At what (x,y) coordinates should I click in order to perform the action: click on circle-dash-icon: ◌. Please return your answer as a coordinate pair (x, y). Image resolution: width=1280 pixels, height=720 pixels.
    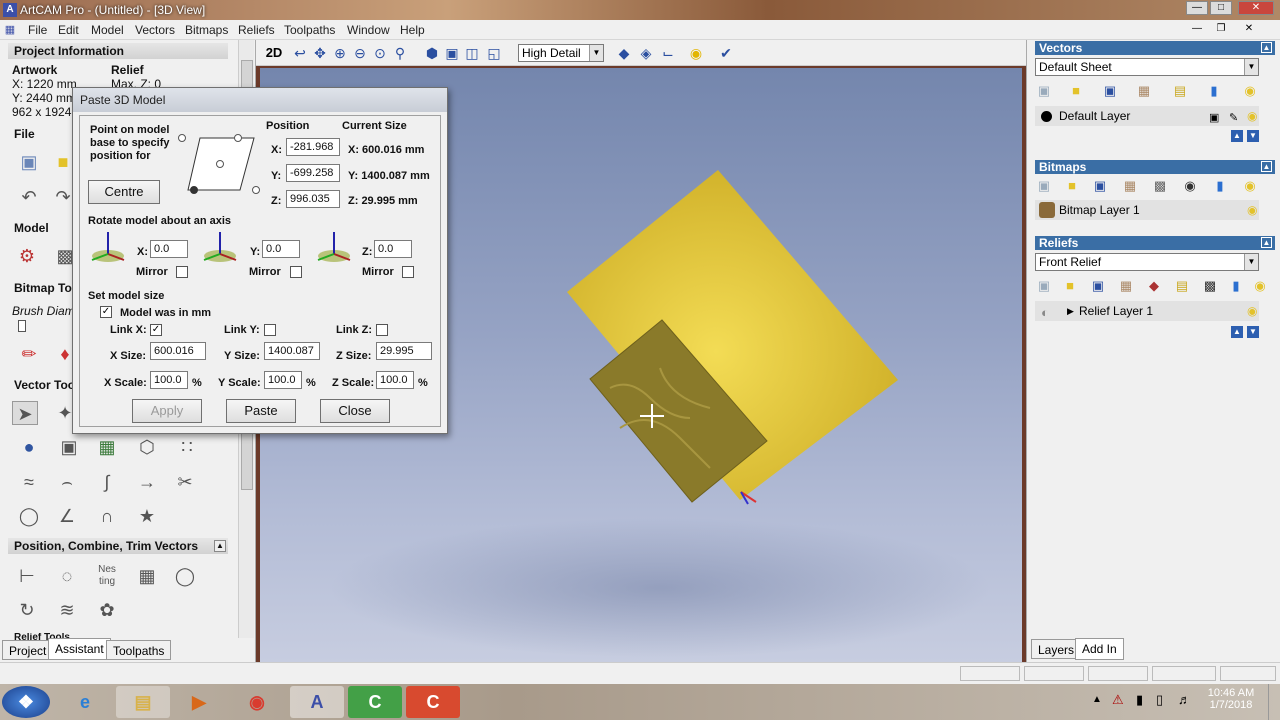
    Looking at the image, I should click on (67, 576).